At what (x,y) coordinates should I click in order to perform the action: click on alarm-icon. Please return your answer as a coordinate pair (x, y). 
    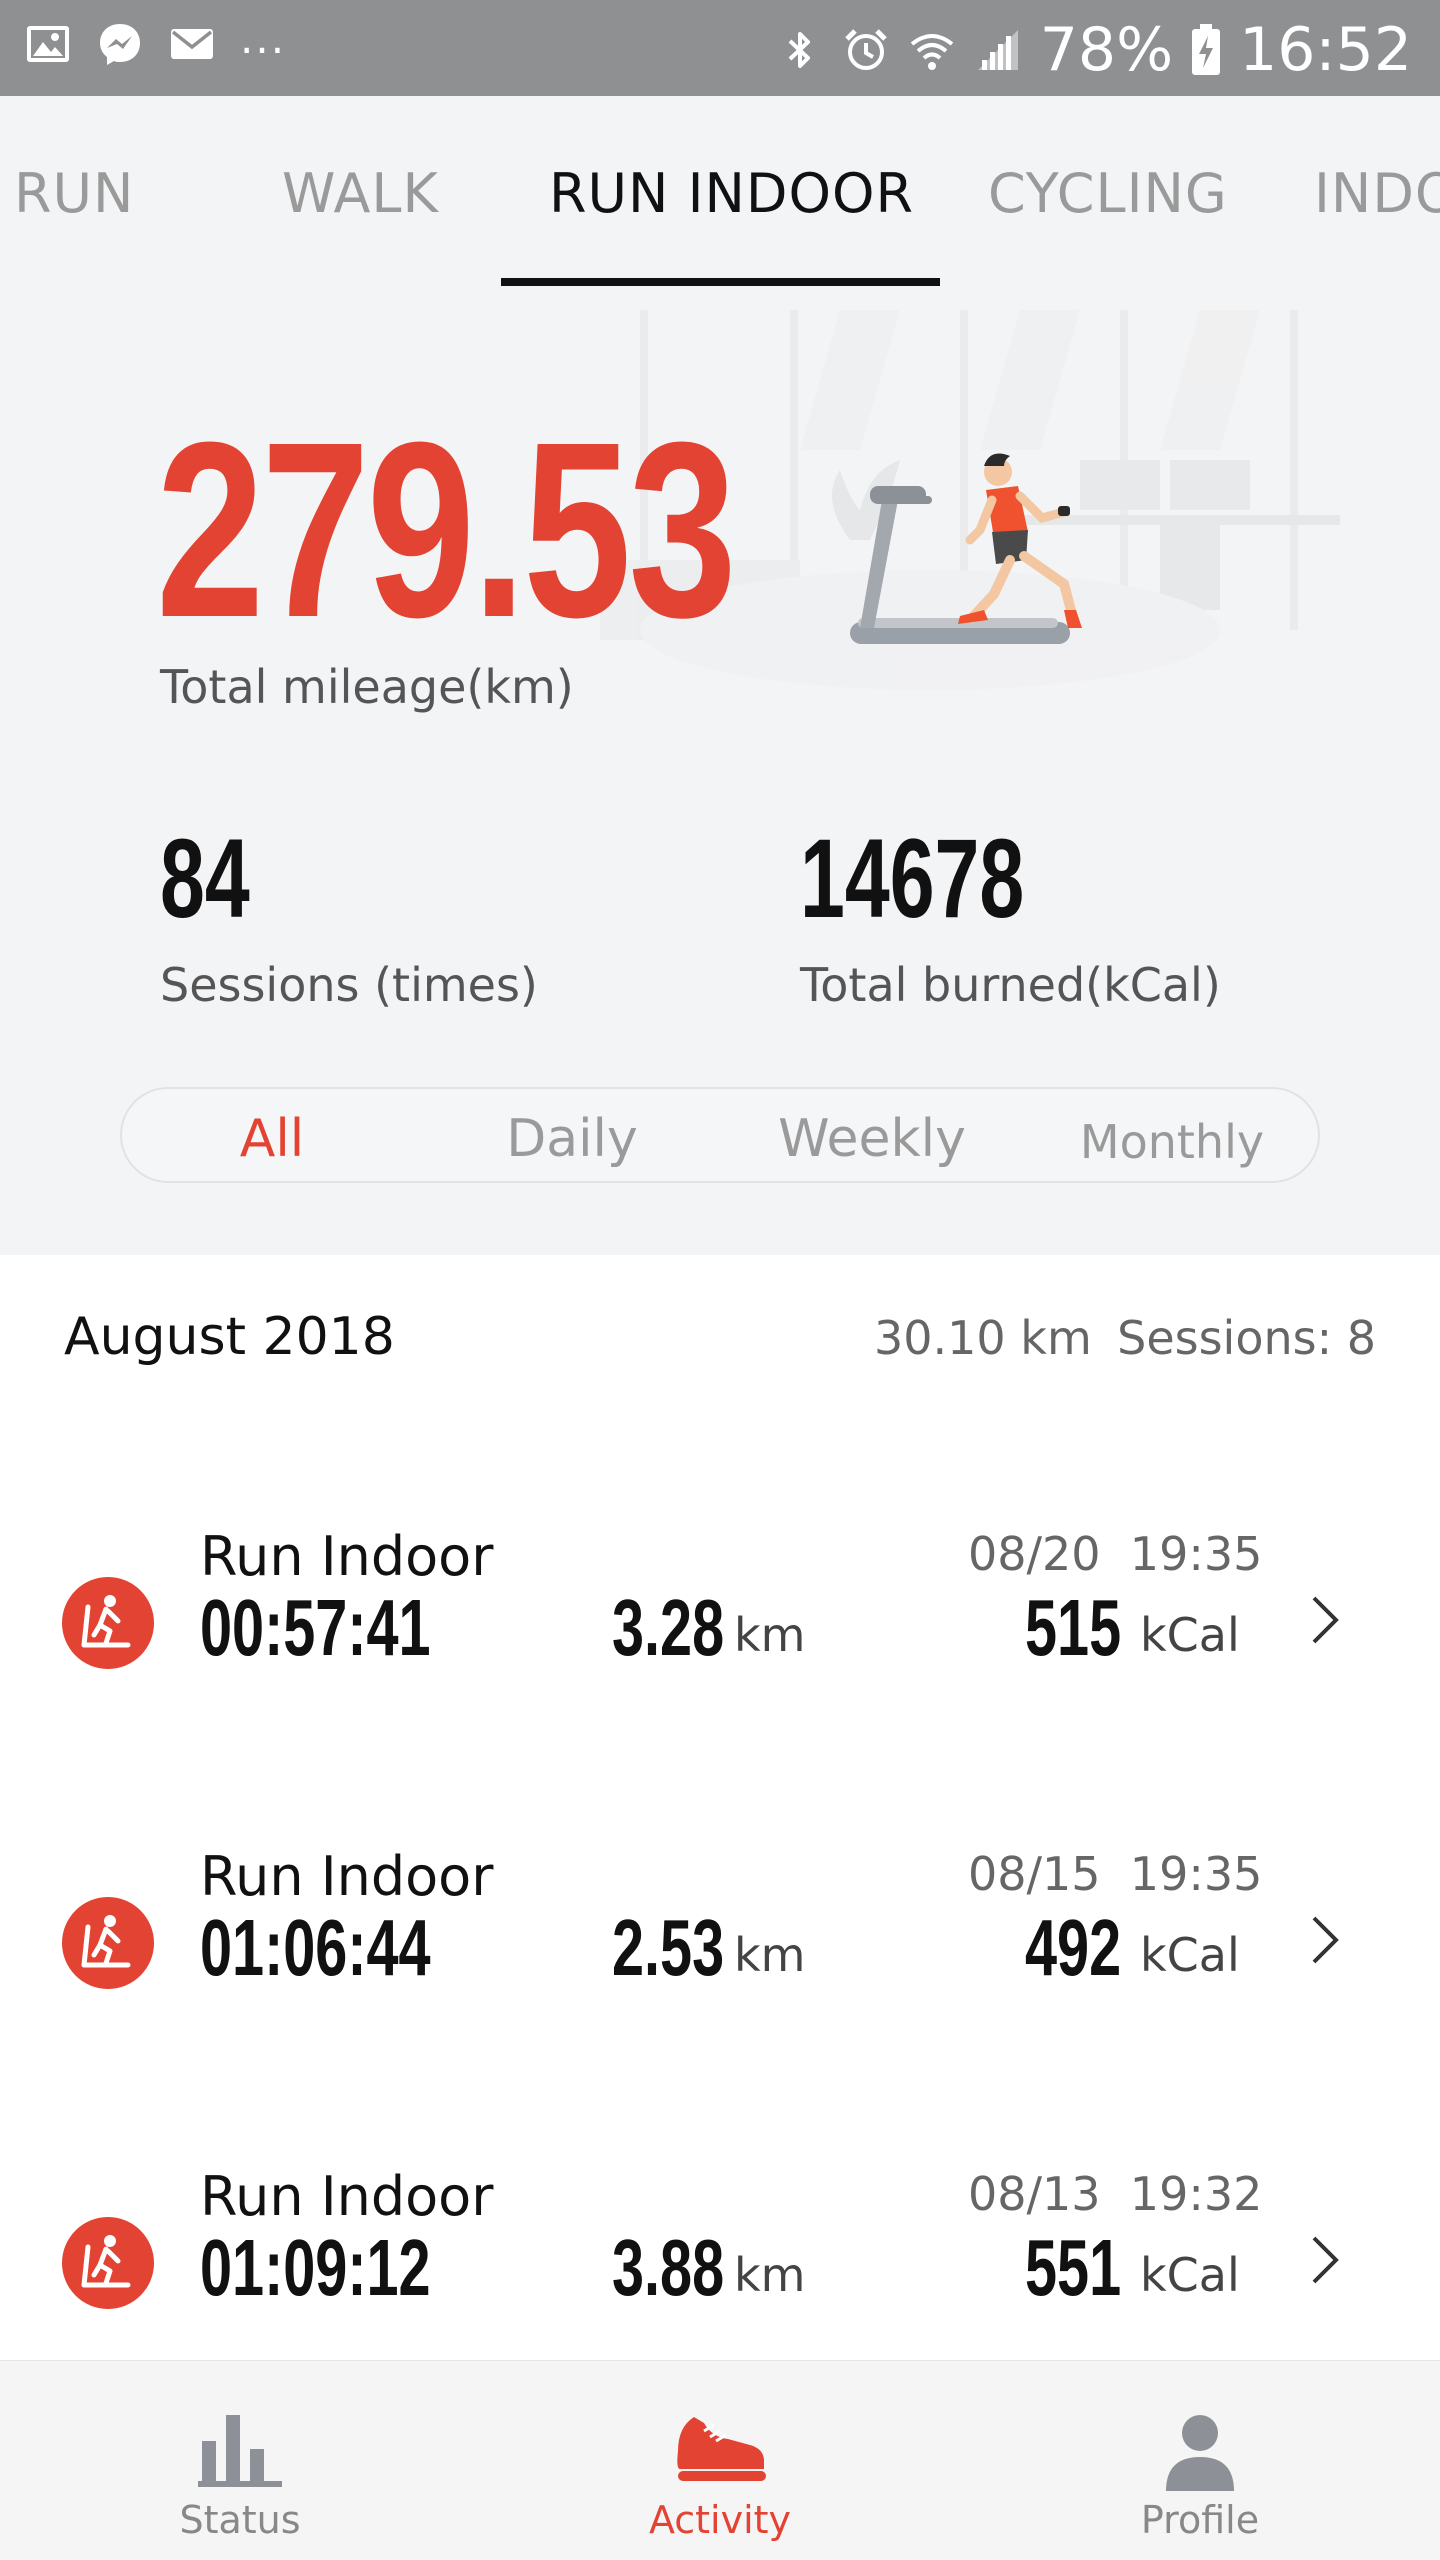
    Looking at the image, I should click on (865, 49).